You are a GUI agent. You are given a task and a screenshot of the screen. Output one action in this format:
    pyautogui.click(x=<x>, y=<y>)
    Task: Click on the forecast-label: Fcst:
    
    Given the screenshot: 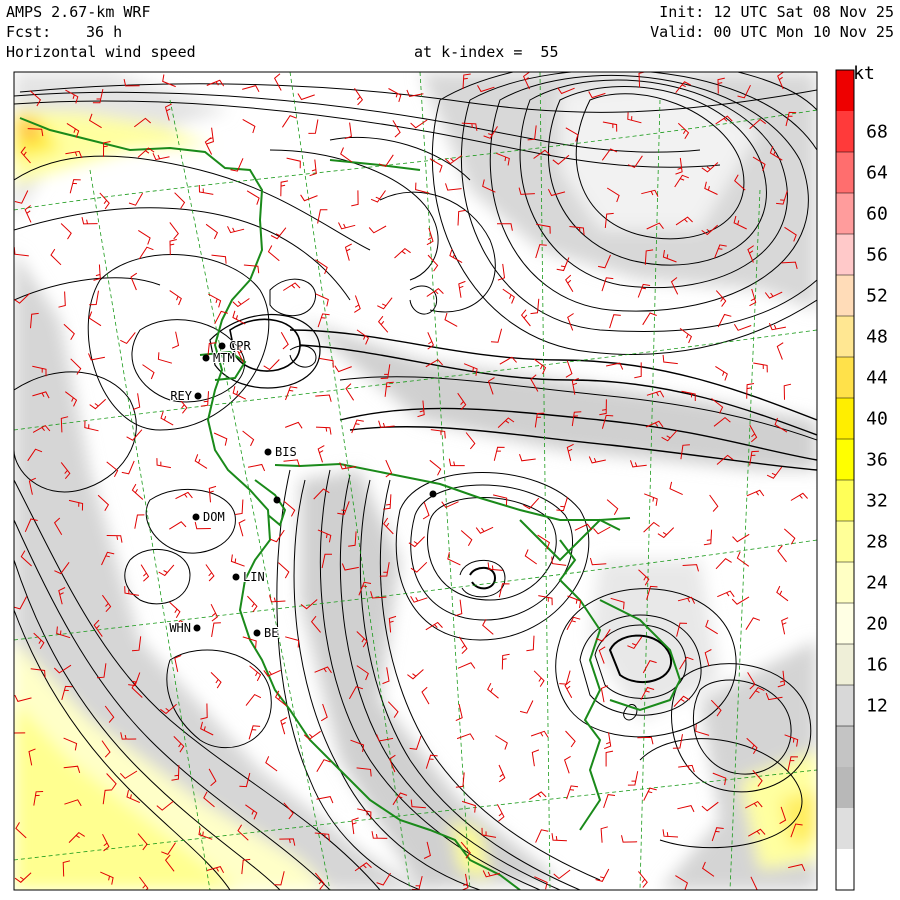 What is the action you would take?
    pyautogui.click(x=29, y=32)
    